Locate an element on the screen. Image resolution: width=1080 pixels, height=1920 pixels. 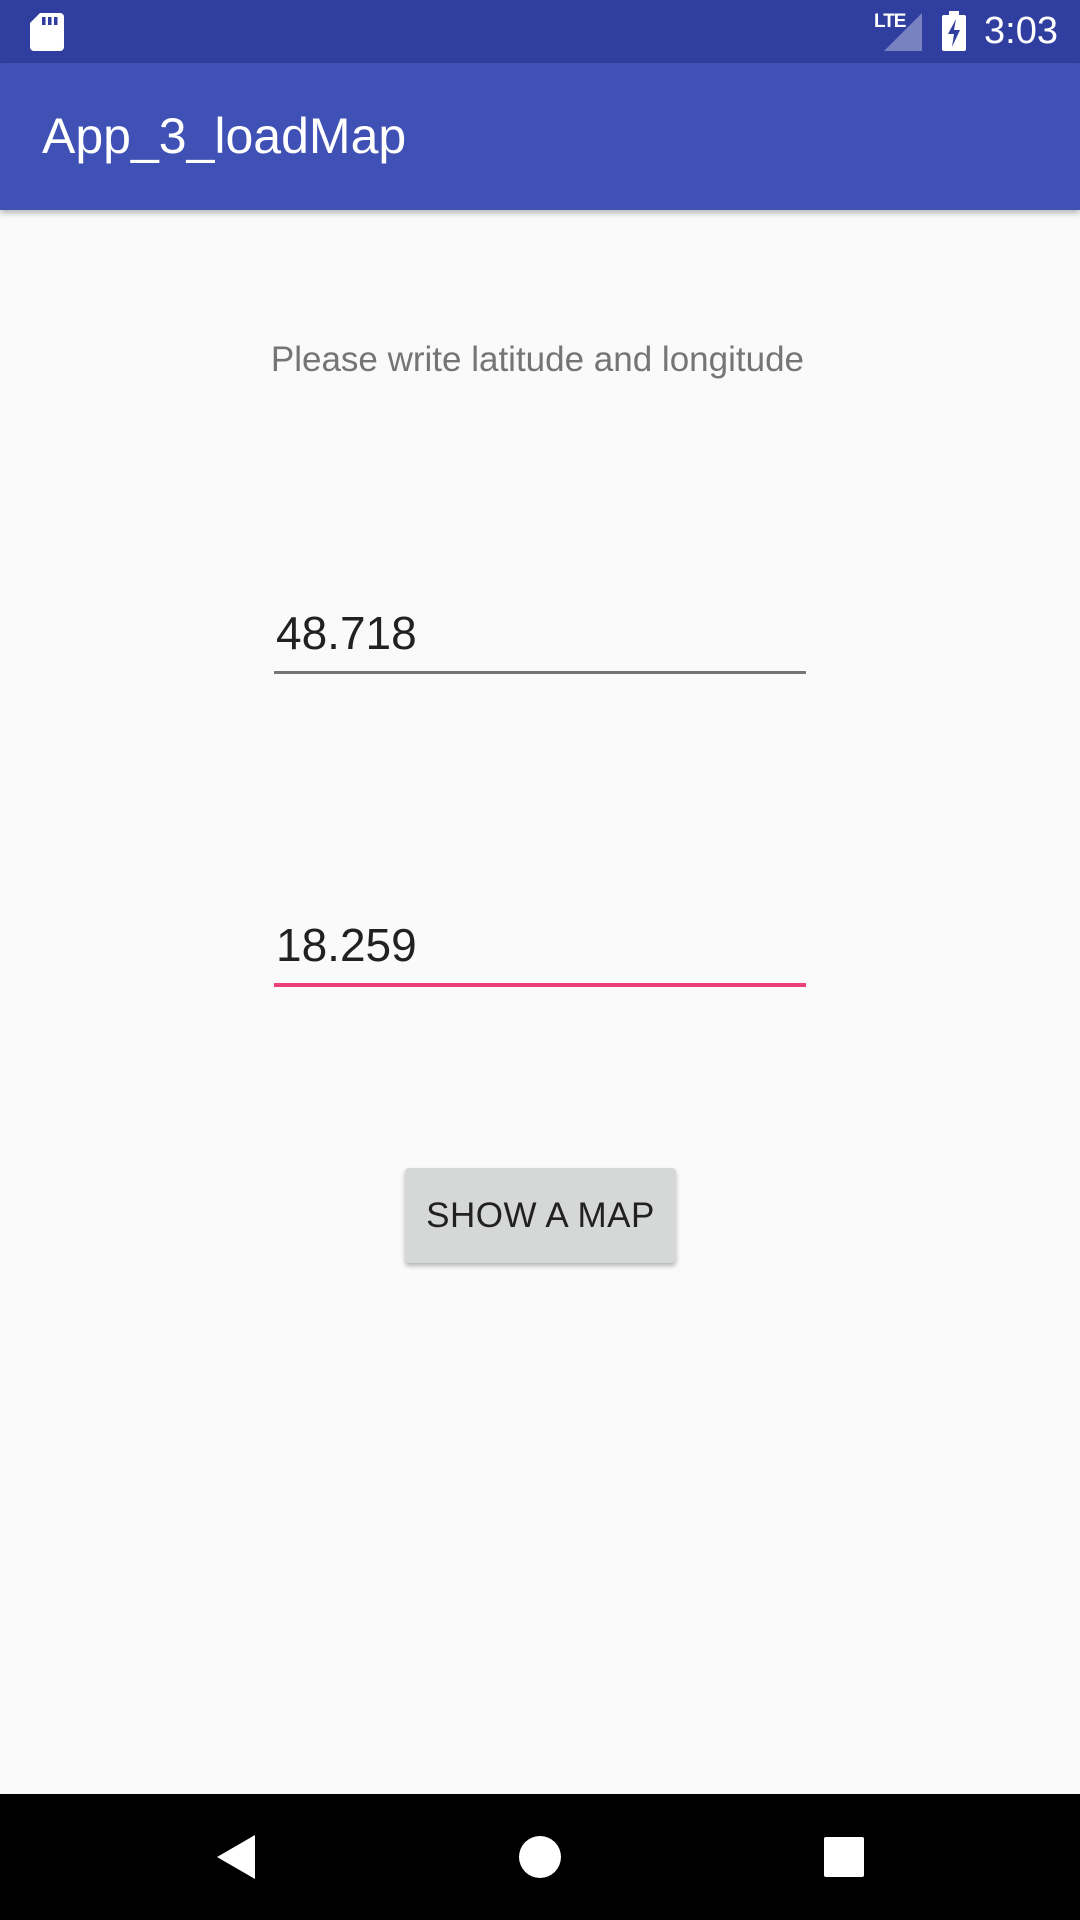
recents-button is located at coordinates (844, 1857).